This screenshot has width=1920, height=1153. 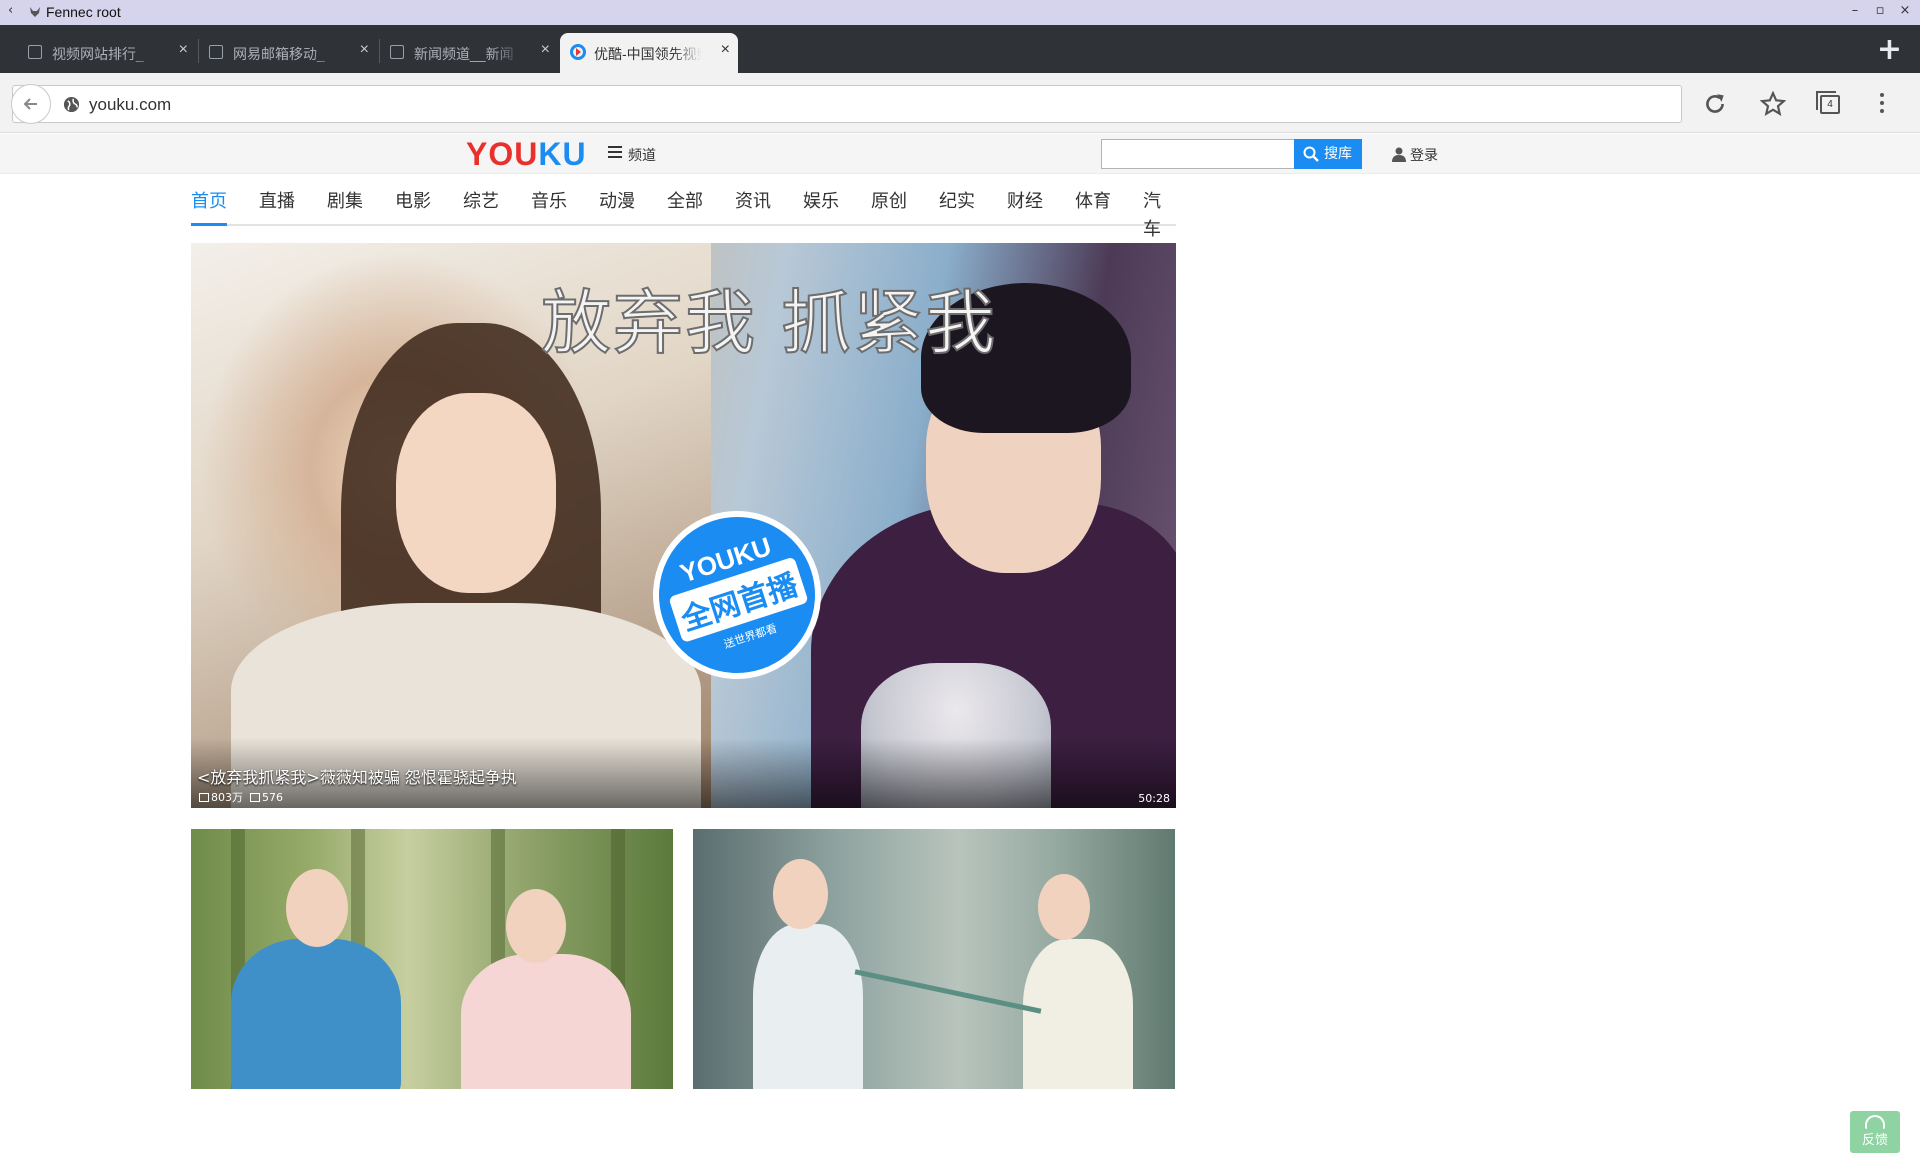 I want to click on search-button-label: 搜库, so click(x=1338, y=154).